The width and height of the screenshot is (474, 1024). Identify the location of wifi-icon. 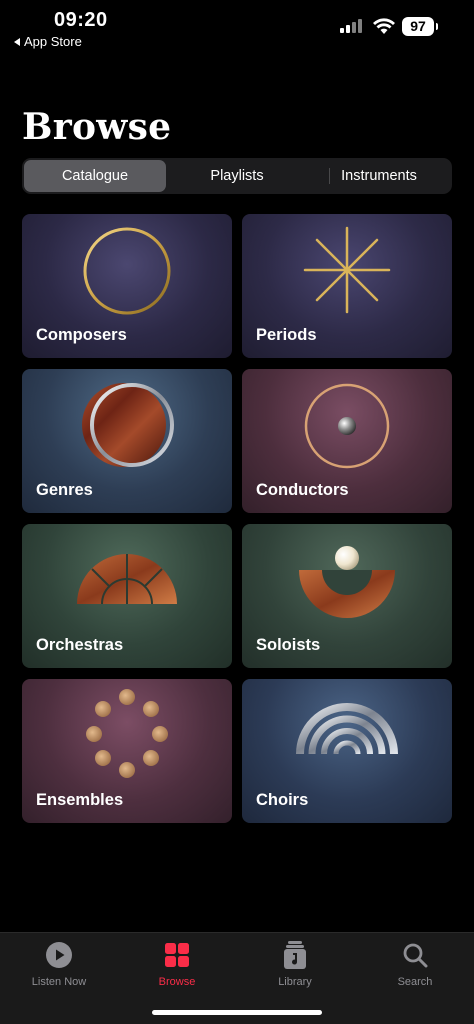
(384, 26).